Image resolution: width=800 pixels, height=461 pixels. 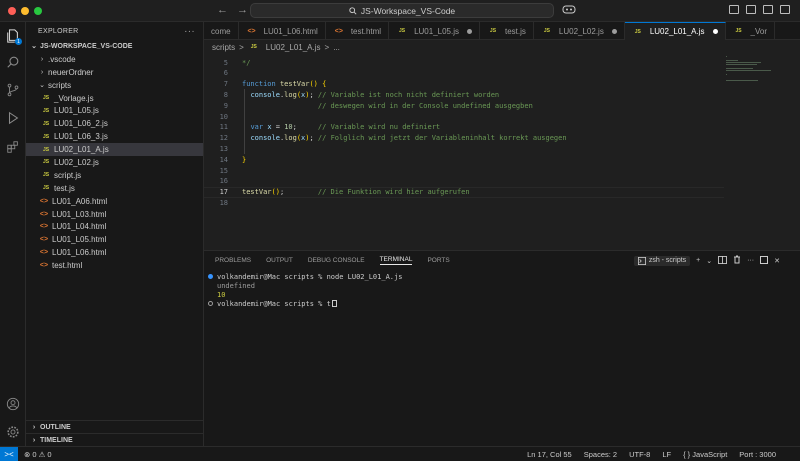 What do you see at coordinates (666, 454) in the screenshot?
I see `line-ending: LF` at bounding box center [666, 454].